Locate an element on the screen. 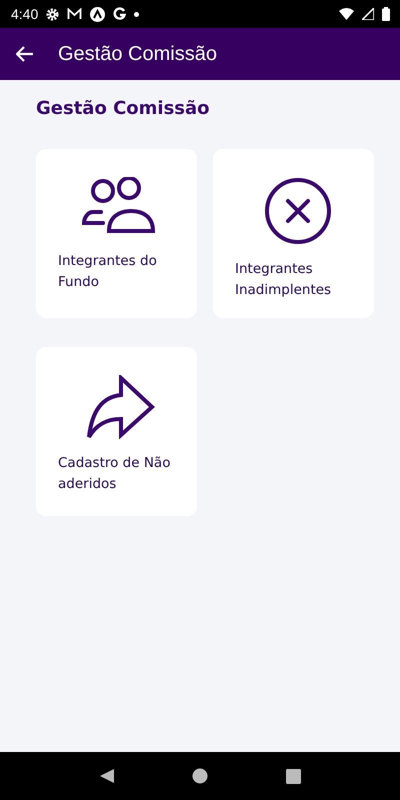 This screenshot has height=800, width=400. mail-icon is located at coordinates (74, 14).